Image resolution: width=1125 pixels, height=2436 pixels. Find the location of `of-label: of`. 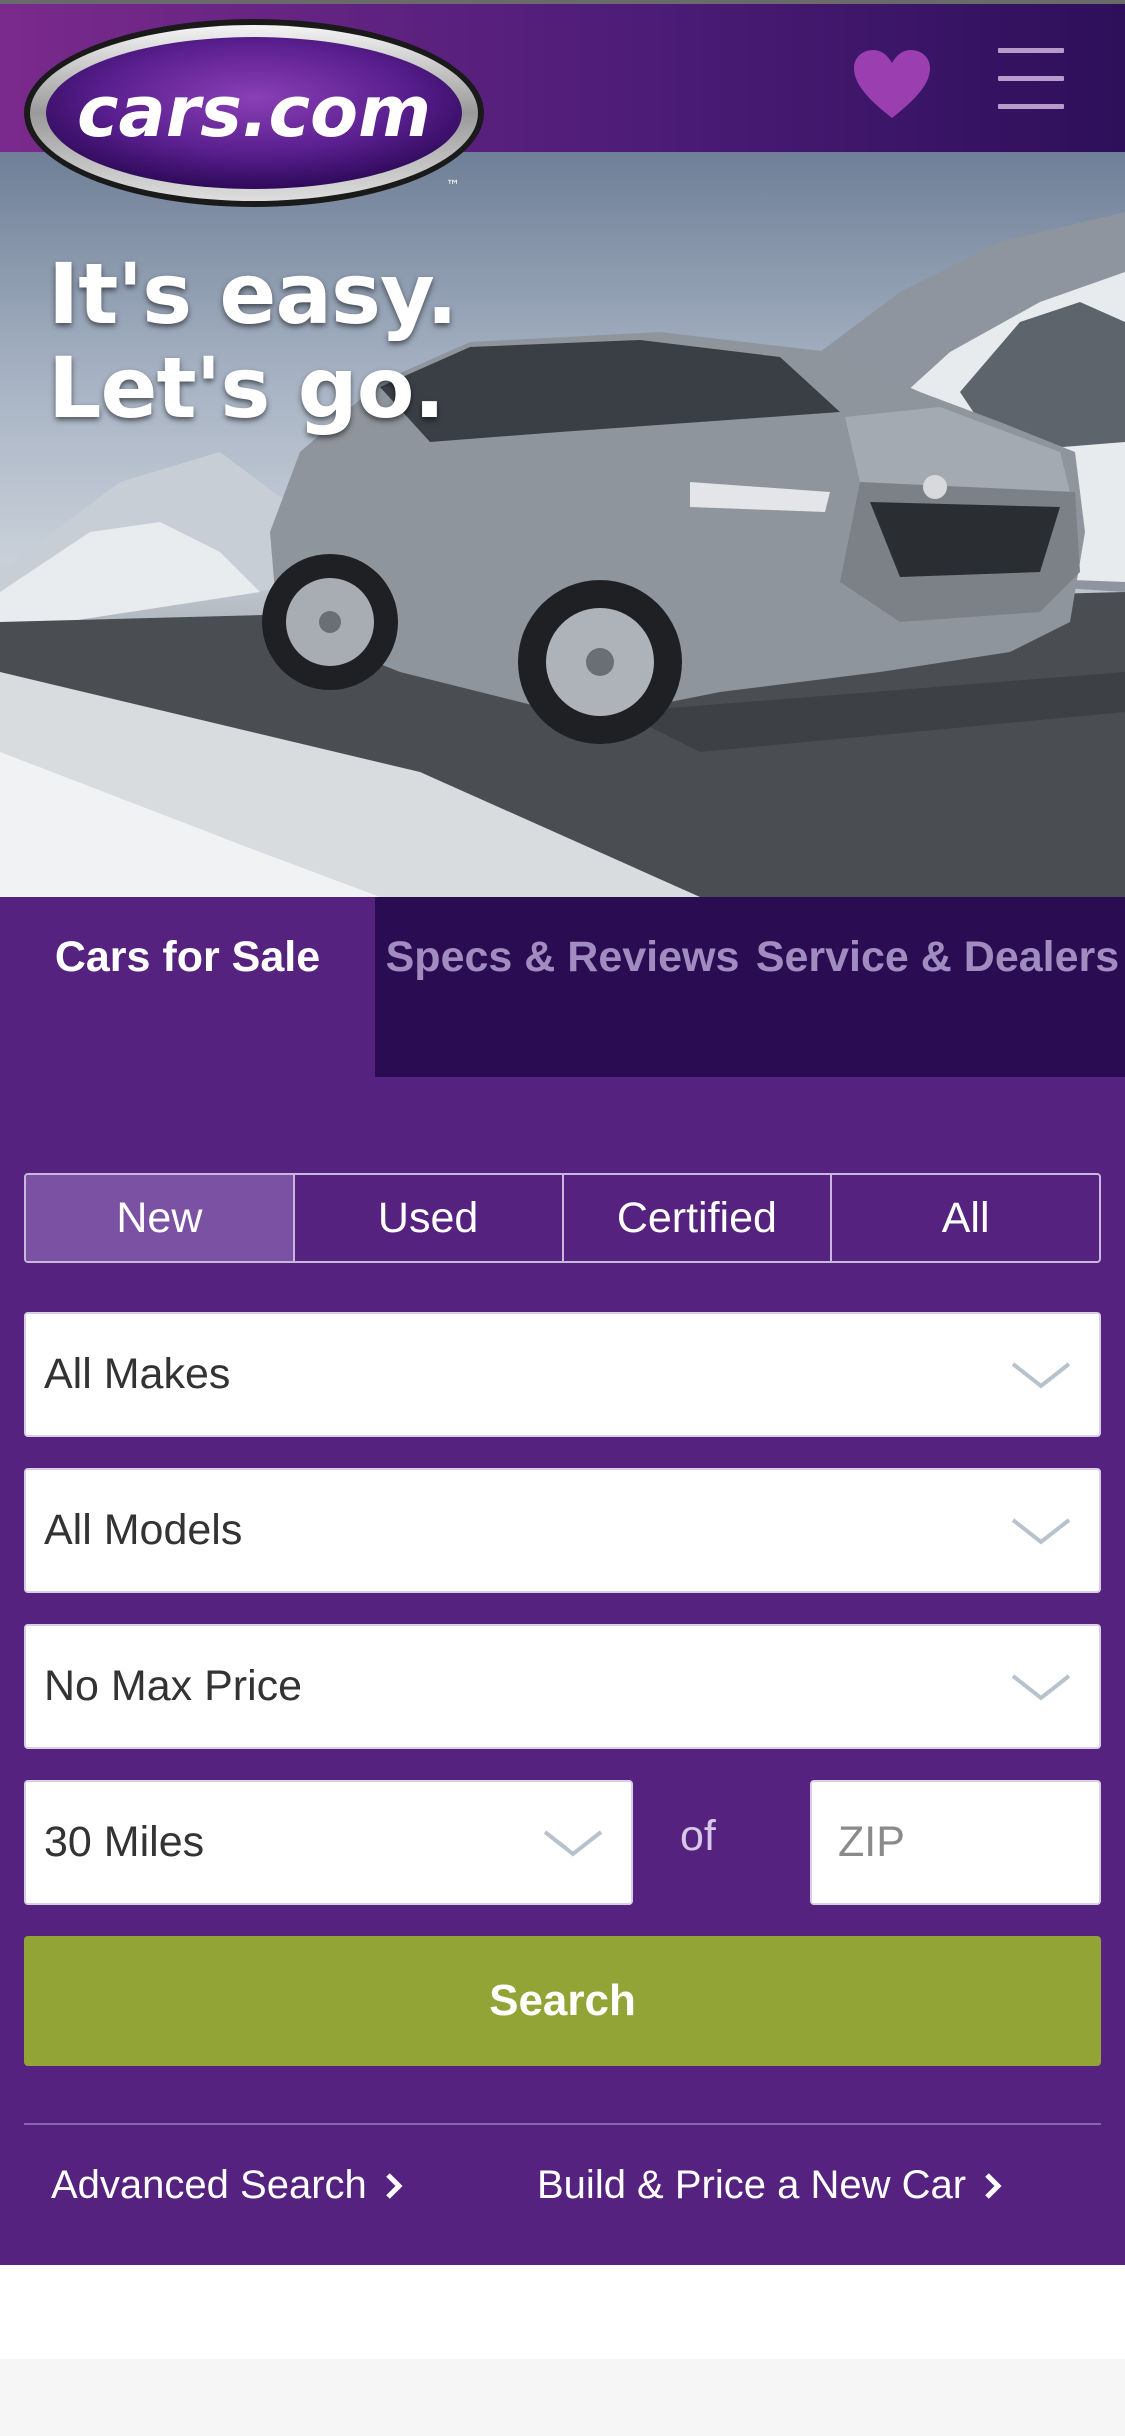

of-label: of is located at coordinates (698, 1836).